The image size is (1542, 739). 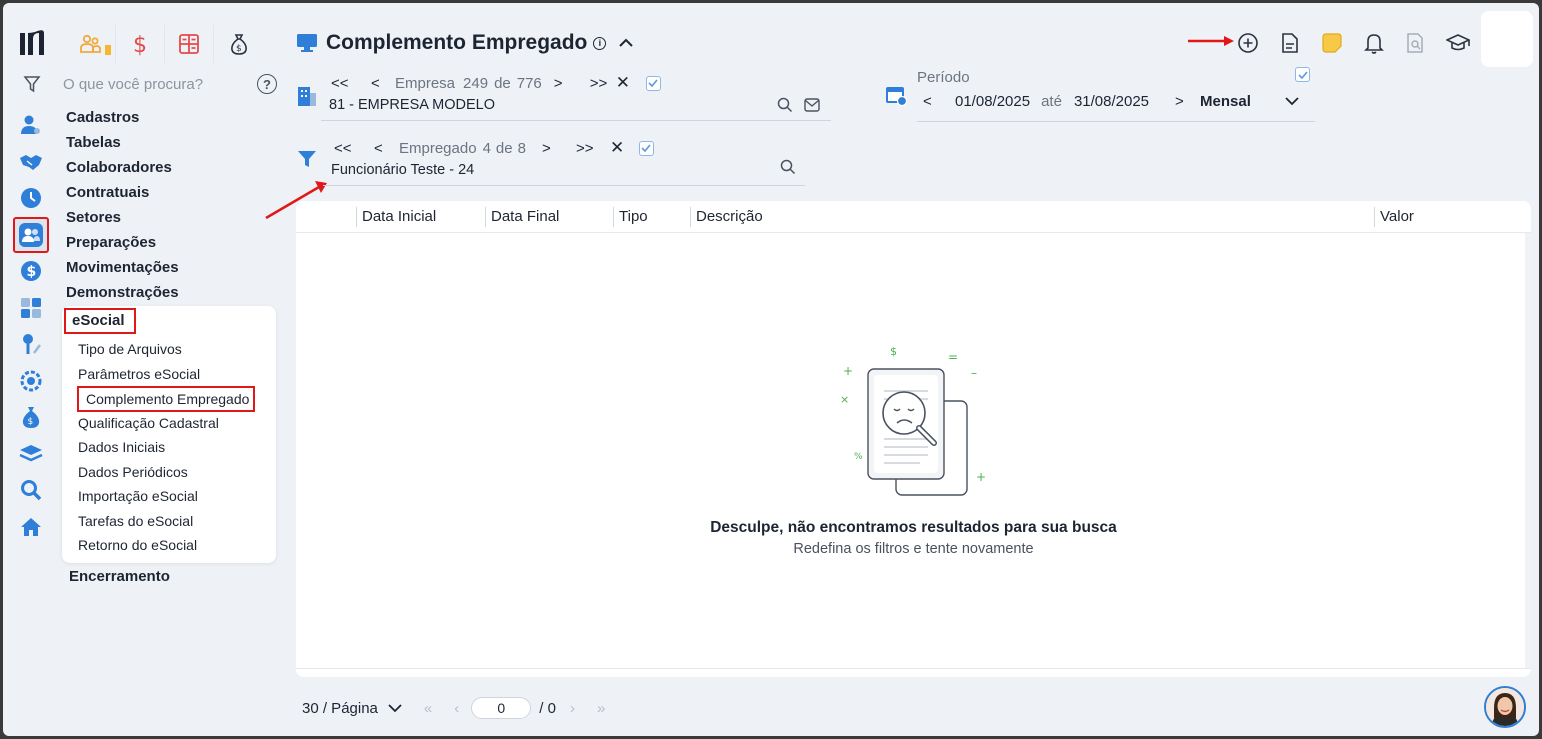 I want to click on empregado-first-button: <<, so click(x=354, y=148).